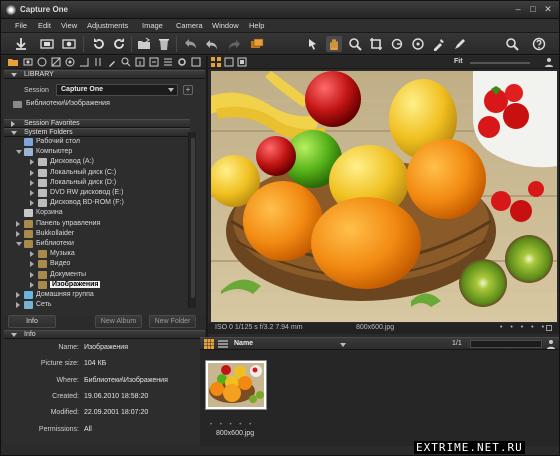 The image size is (560, 456). Describe the element at coordinates (97, 183) in the screenshot. I see `tree-item: Локальный диск (D:)` at that location.